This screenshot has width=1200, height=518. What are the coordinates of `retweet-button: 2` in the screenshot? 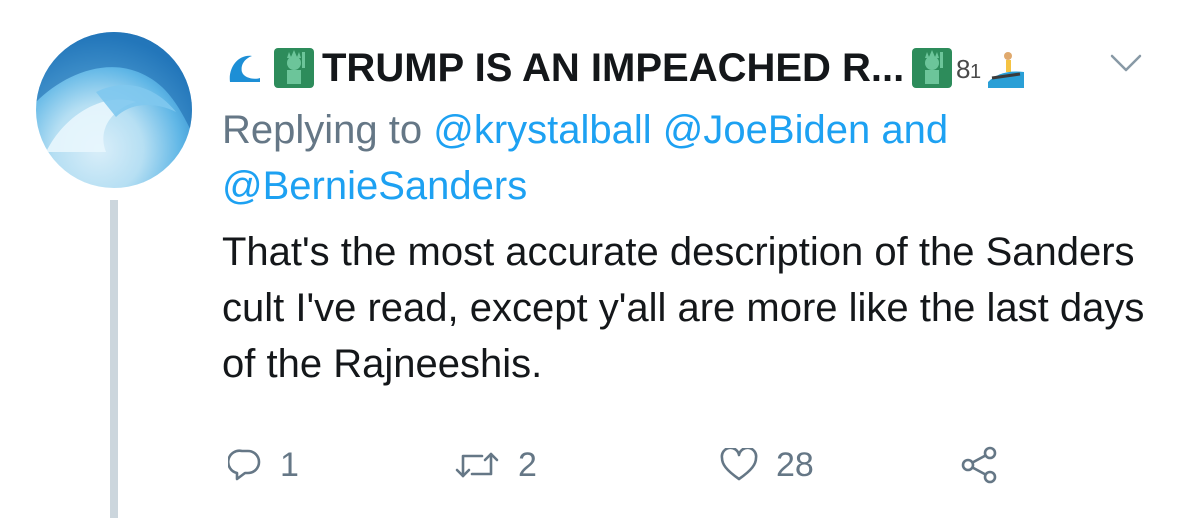 It's located at (495, 465).